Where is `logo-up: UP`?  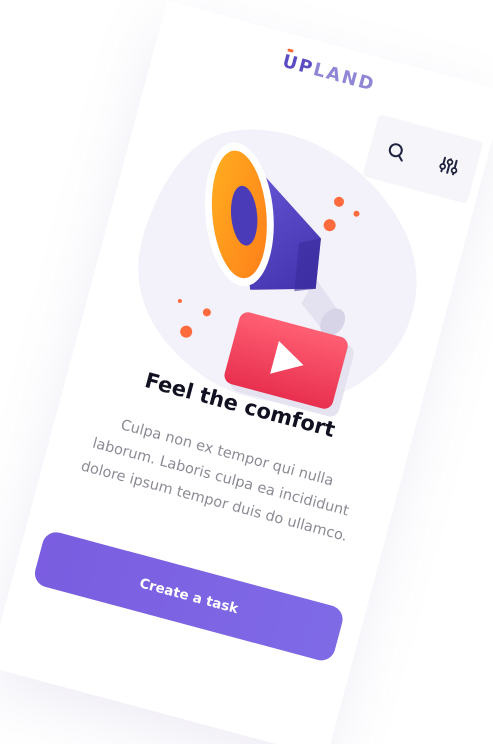 logo-up: UP is located at coordinates (298, 64).